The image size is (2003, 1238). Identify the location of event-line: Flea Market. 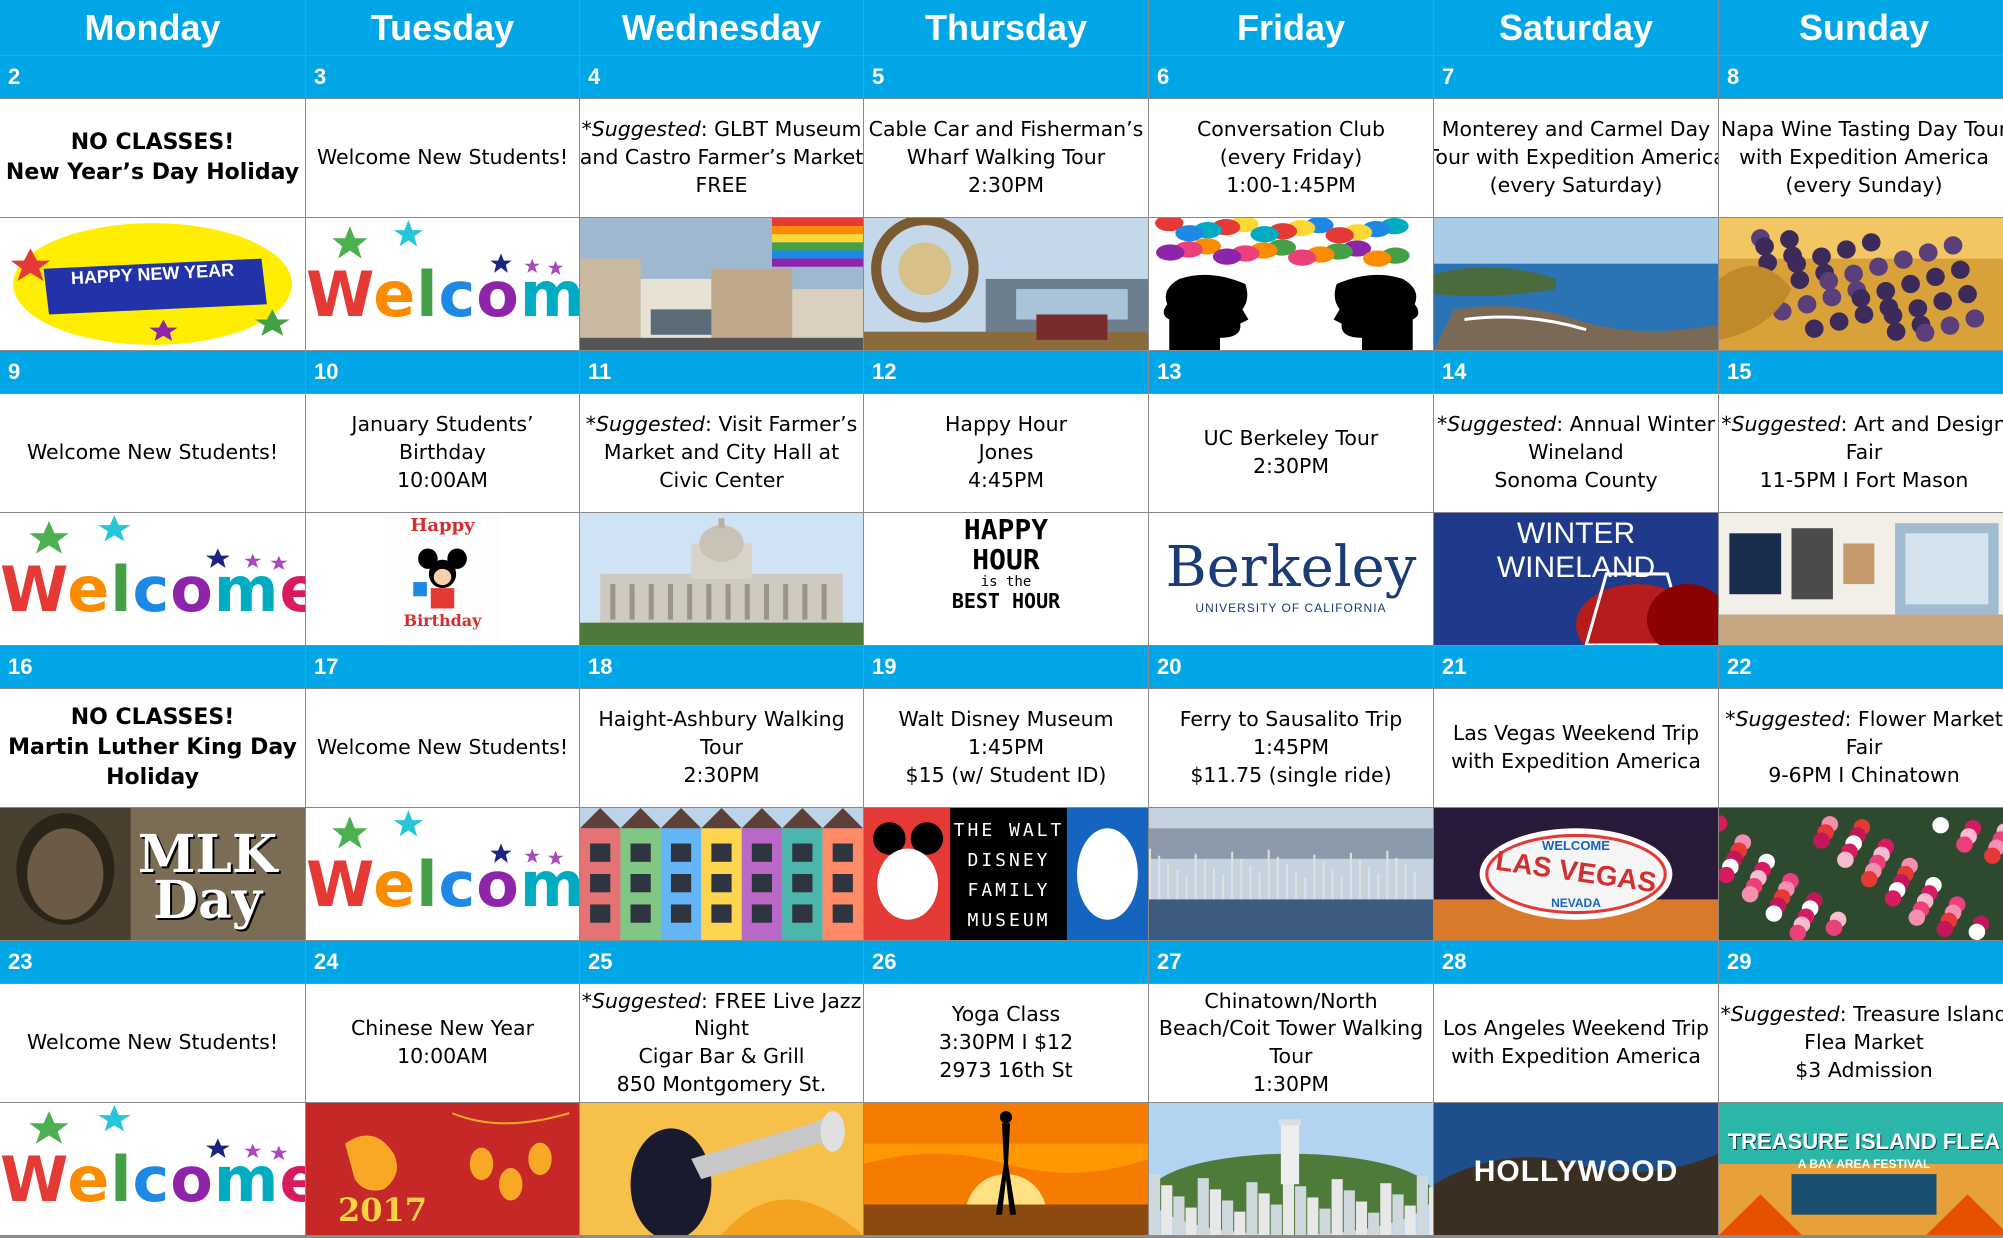
(1864, 1042).